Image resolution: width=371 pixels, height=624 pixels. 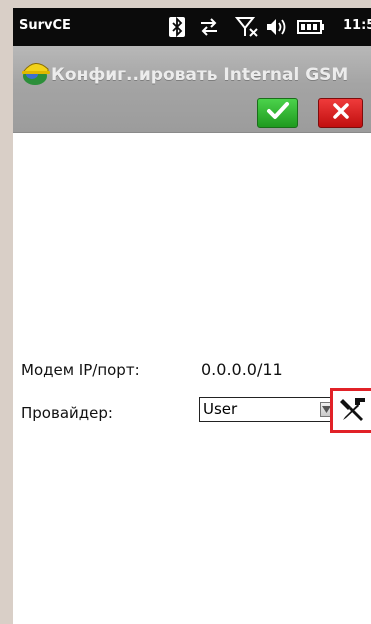 What do you see at coordinates (45, 25) in the screenshot?
I see `status-app-name: SurvCE` at bounding box center [45, 25].